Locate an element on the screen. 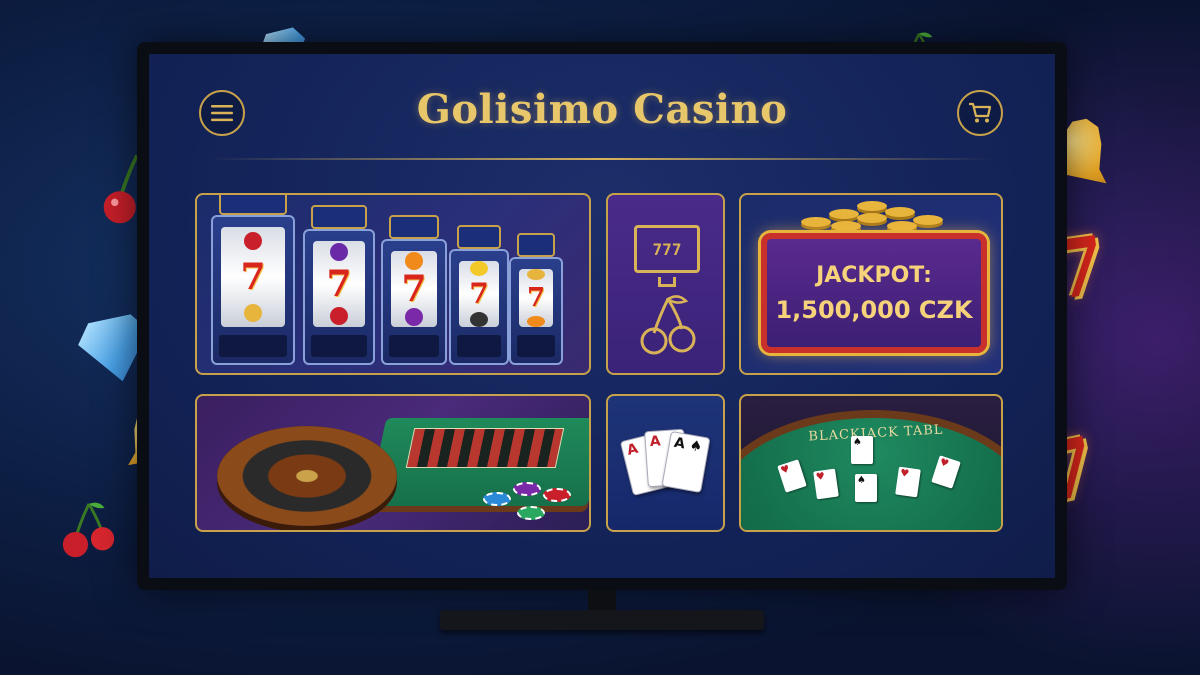  tv-stand-base is located at coordinates (602, 620).